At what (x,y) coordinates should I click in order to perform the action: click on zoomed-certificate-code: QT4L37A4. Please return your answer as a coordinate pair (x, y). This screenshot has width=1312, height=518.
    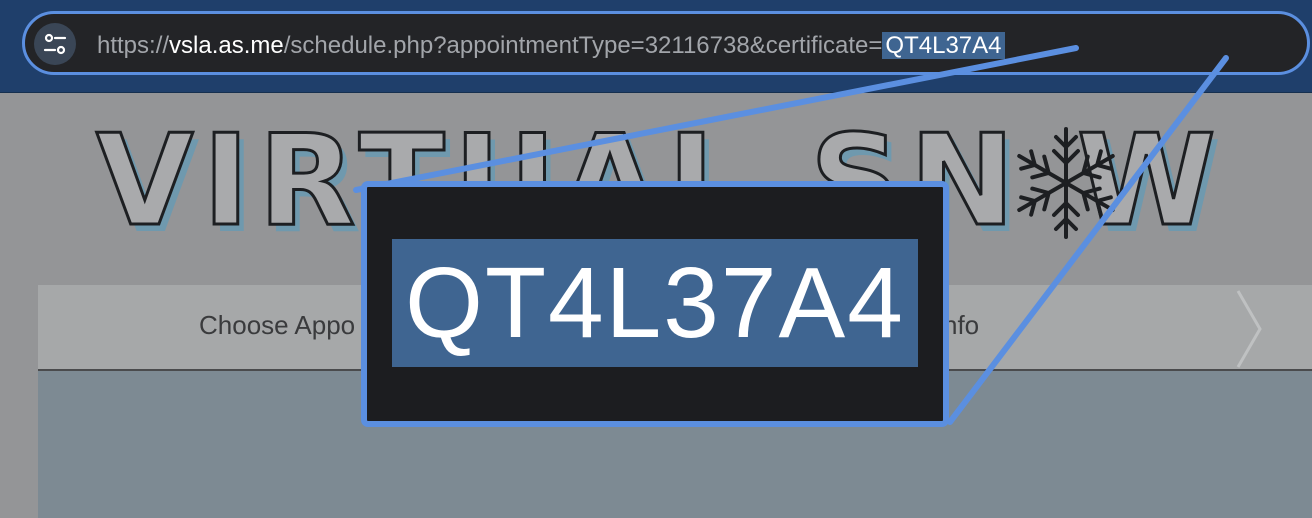
    Looking at the image, I should click on (655, 303).